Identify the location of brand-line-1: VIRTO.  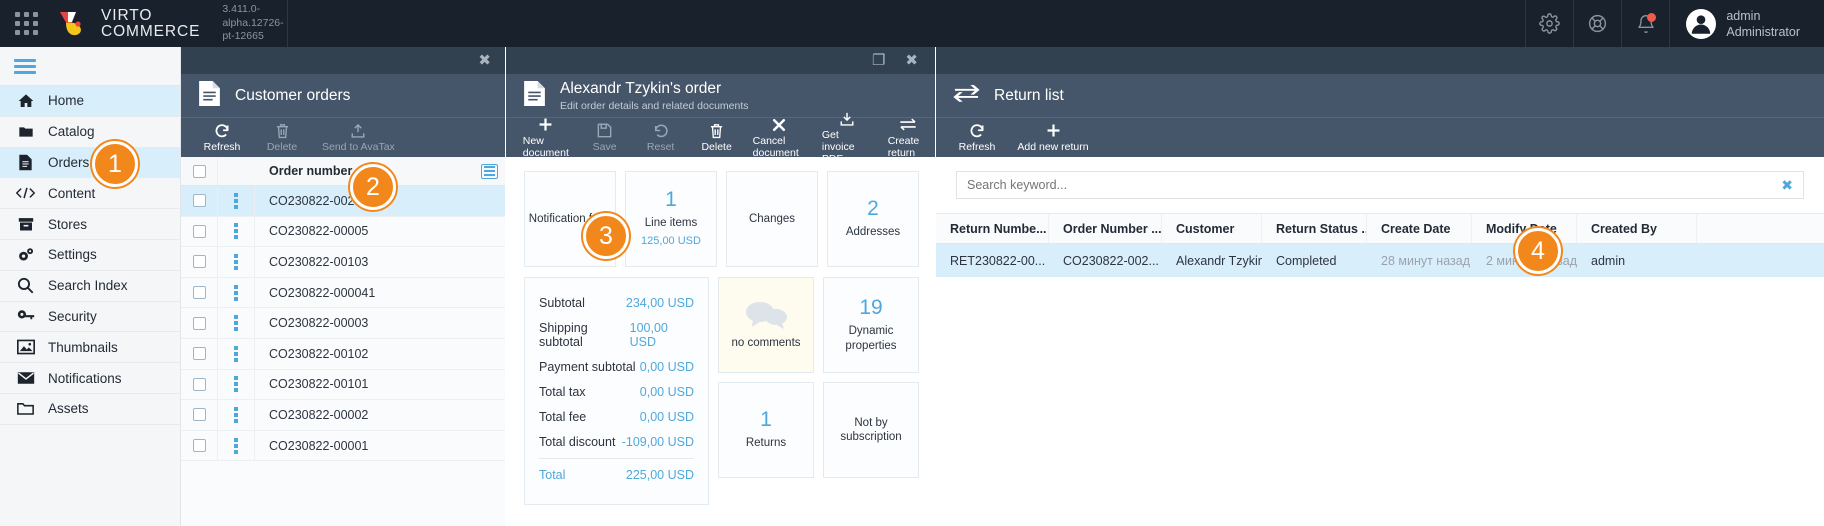
(127, 15).